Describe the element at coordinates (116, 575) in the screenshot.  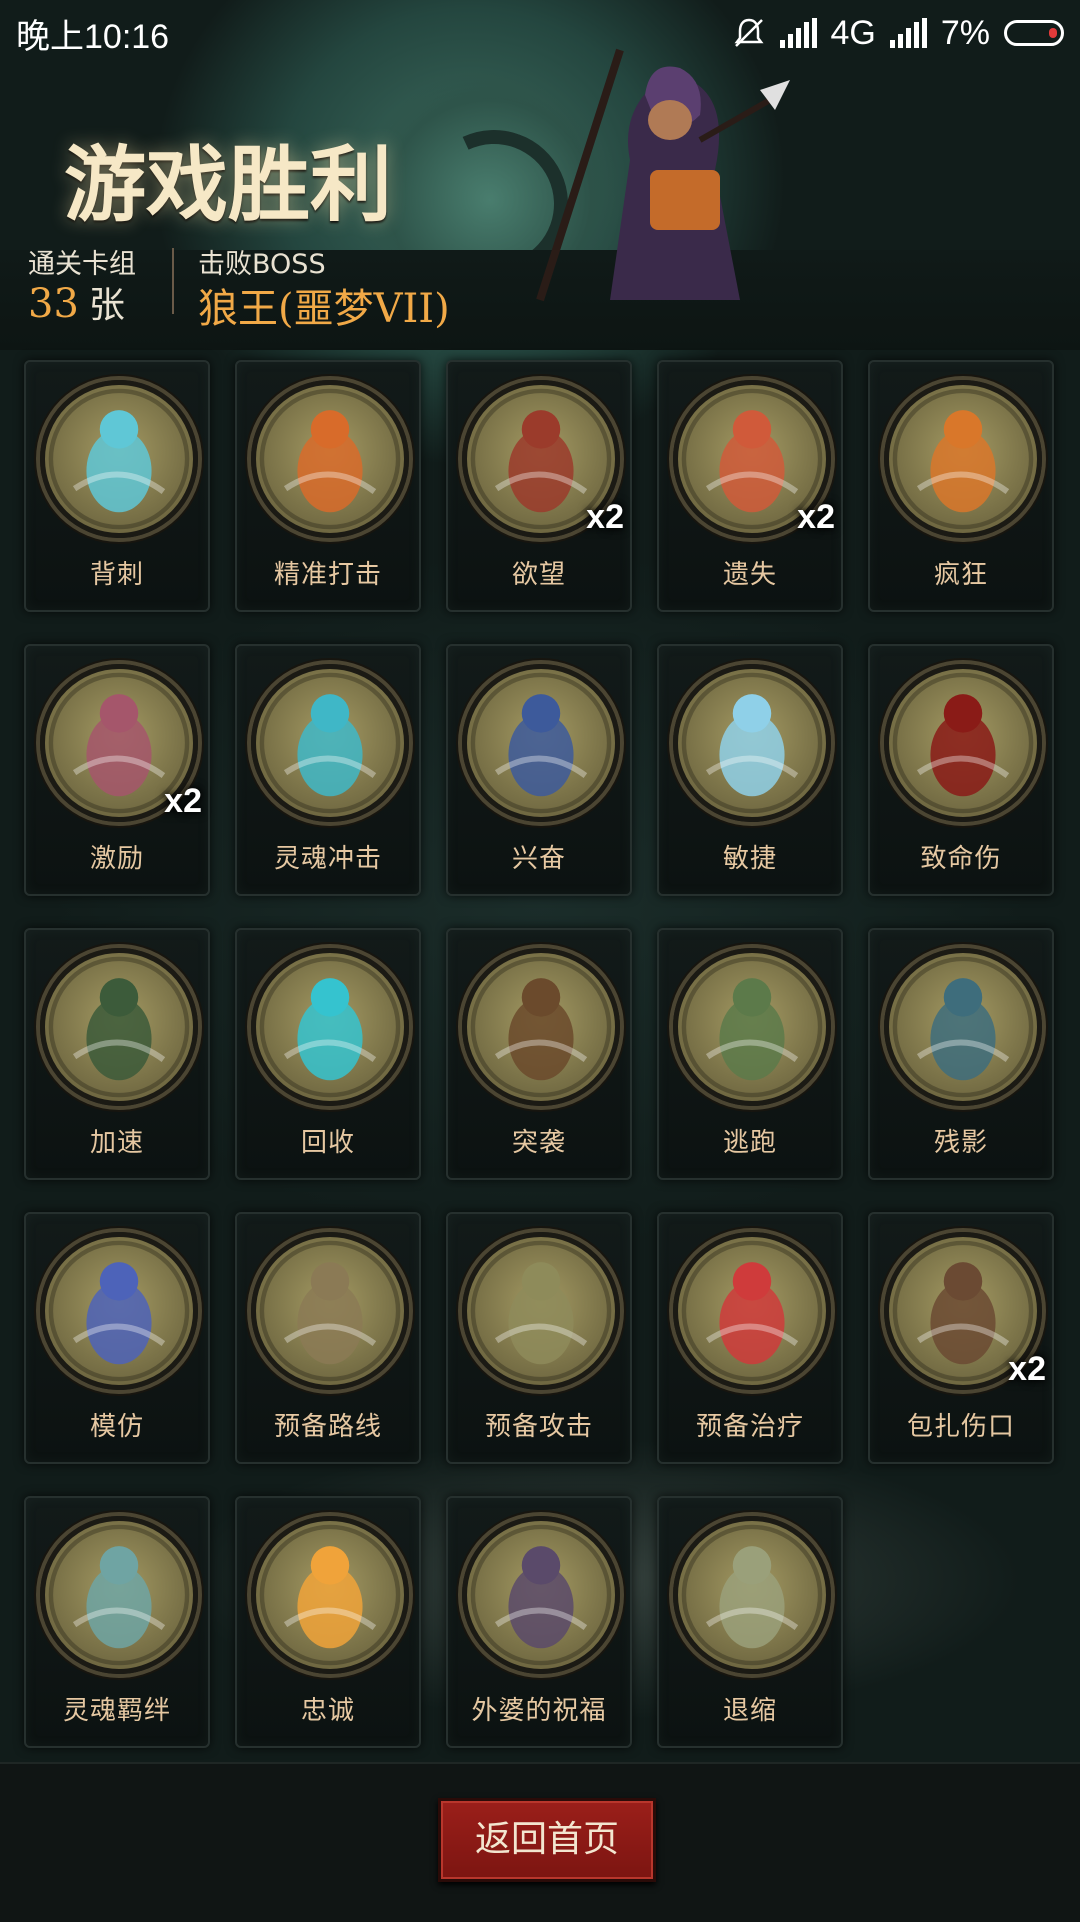
I see `card-label: 背刺` at that location.